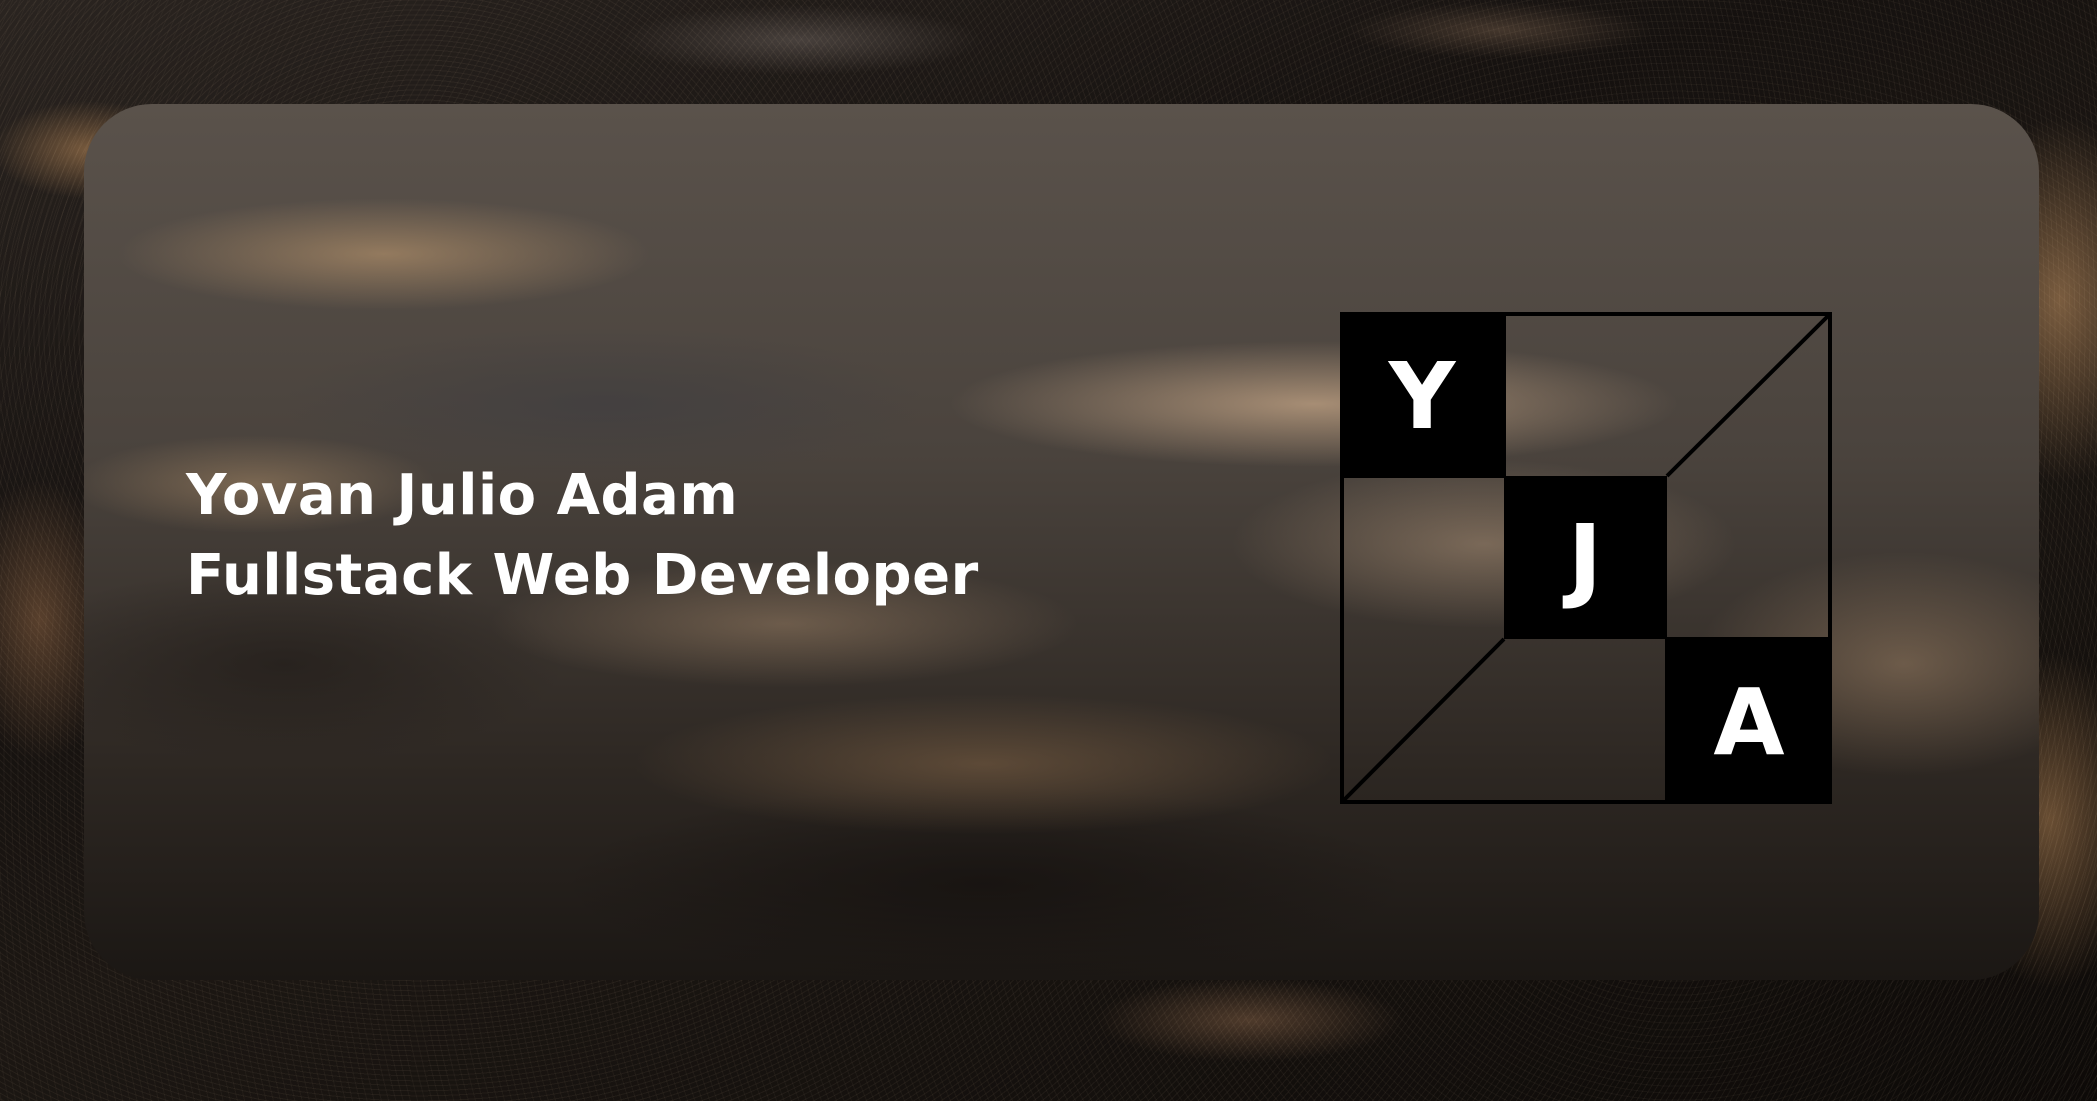  What do you see at coordinates (1748, 722) in the screenshot?
I see `logo-letter-a: A` at bounding box center [1748, 722].